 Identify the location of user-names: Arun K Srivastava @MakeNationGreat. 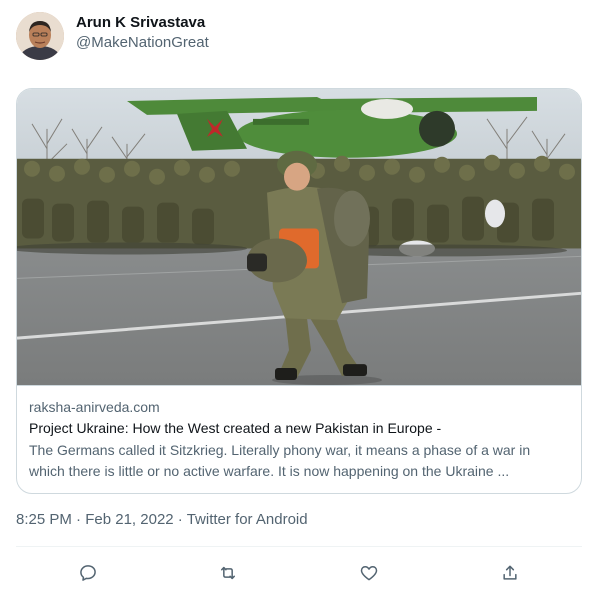
(142, 33).